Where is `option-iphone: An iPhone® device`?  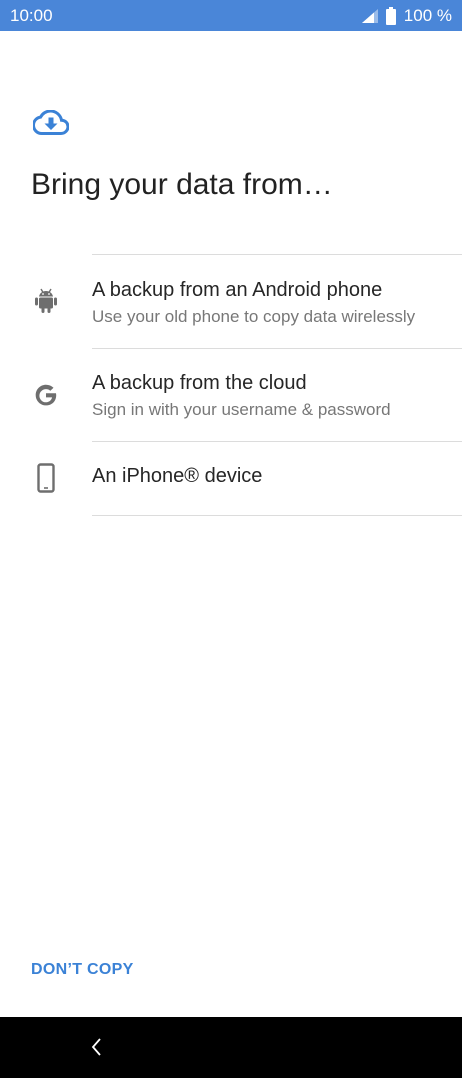 option-iphone: An iPhone® device is located at coordinates (231, 478).